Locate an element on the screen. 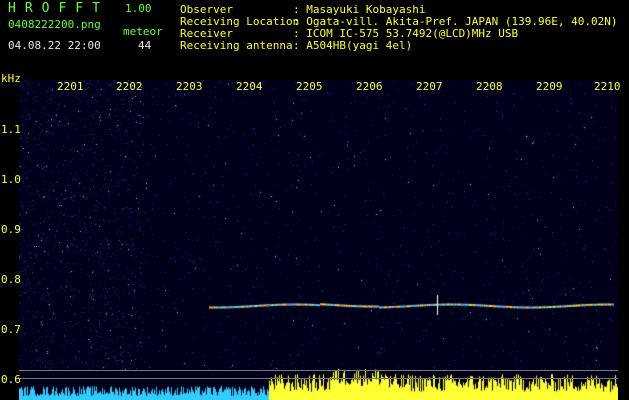  x-tick: 2202 is located at coordinates (129, 86).